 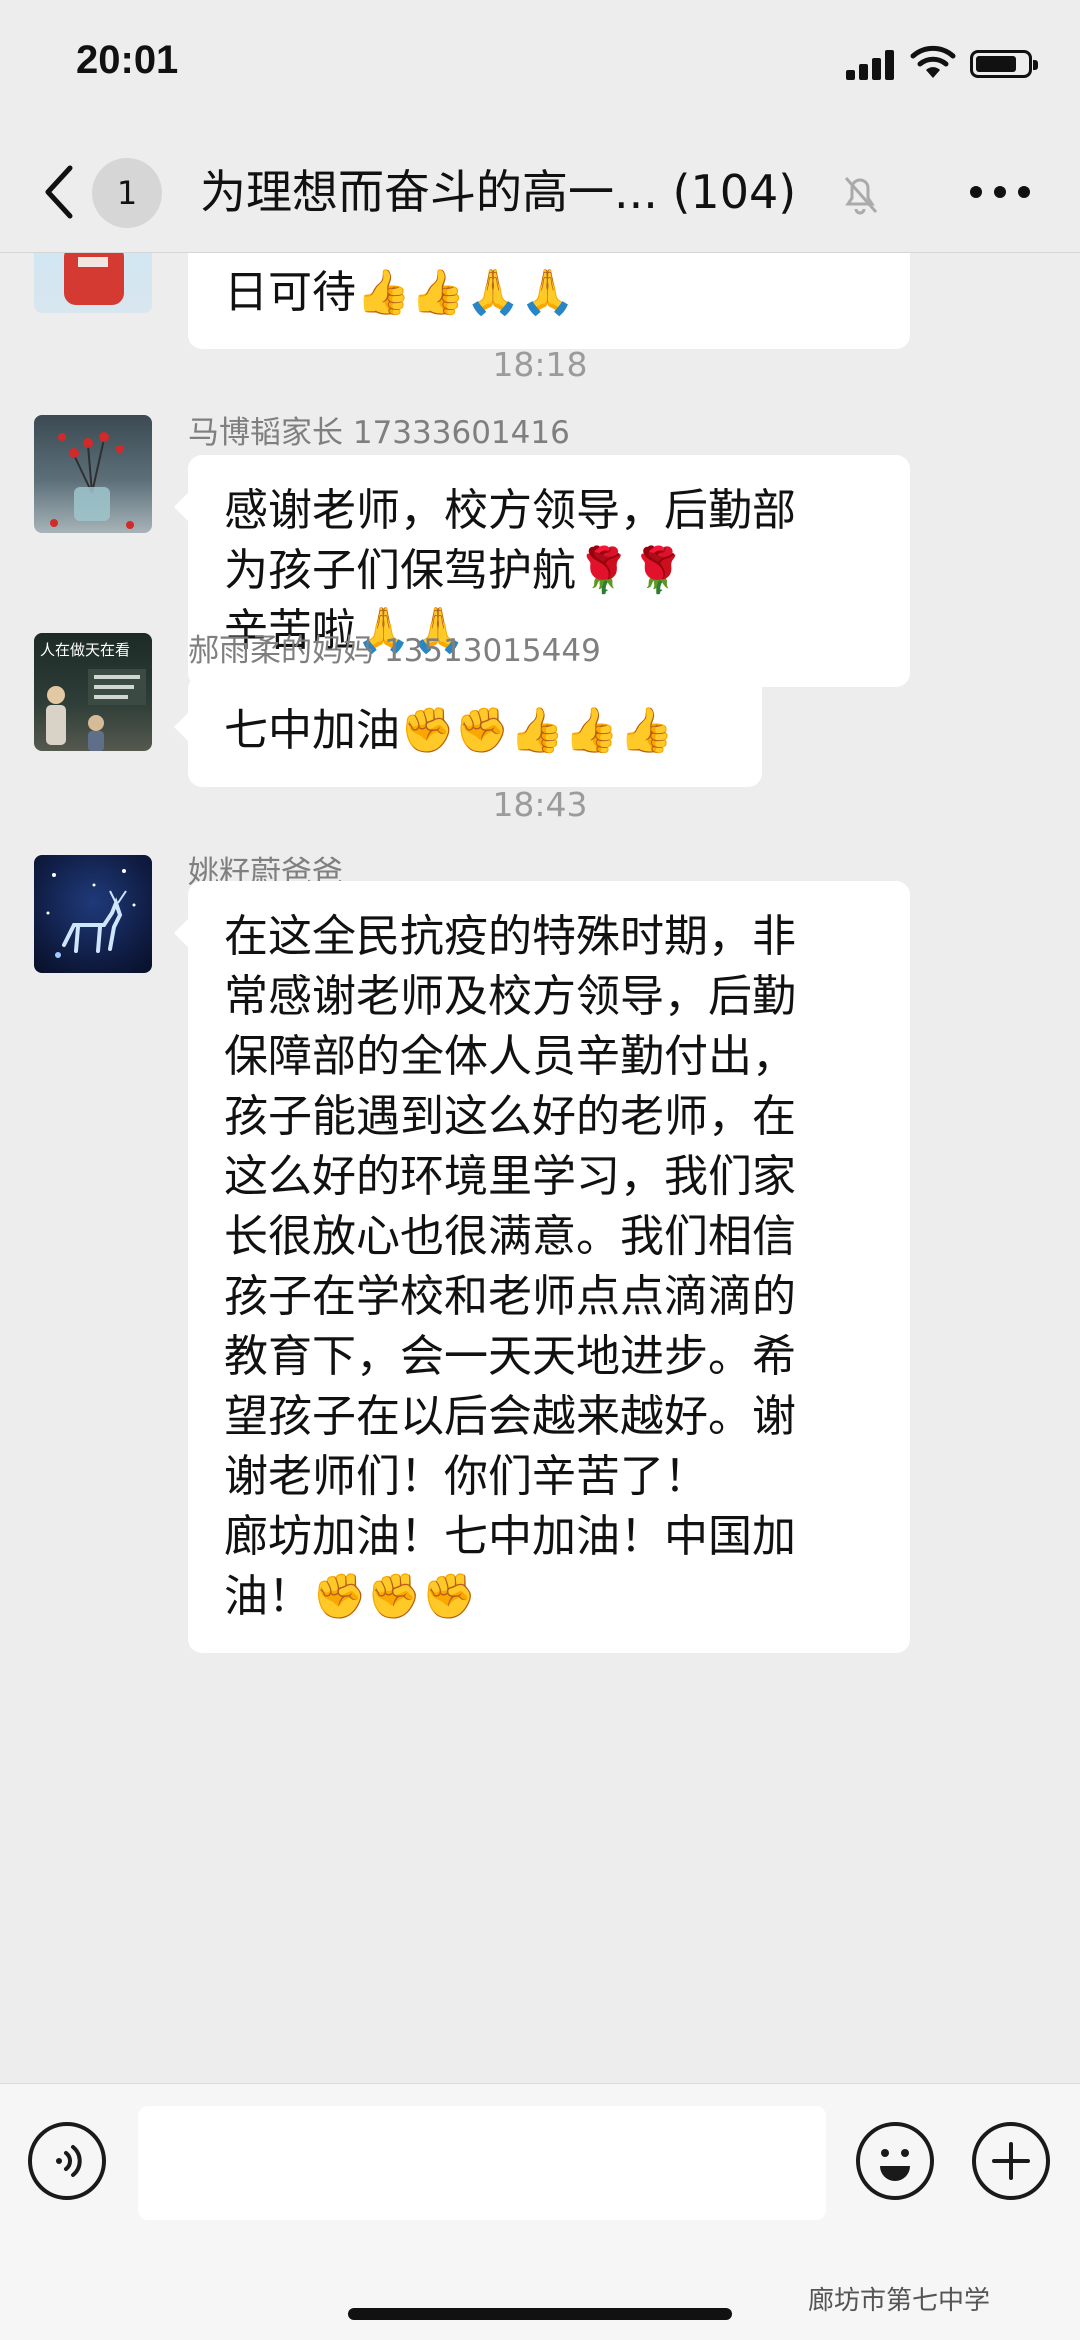 What do you see at coordinates (67, 2161) in the screenshot?
I see `voice-wave-icon` at bounding box center [67, 2161].